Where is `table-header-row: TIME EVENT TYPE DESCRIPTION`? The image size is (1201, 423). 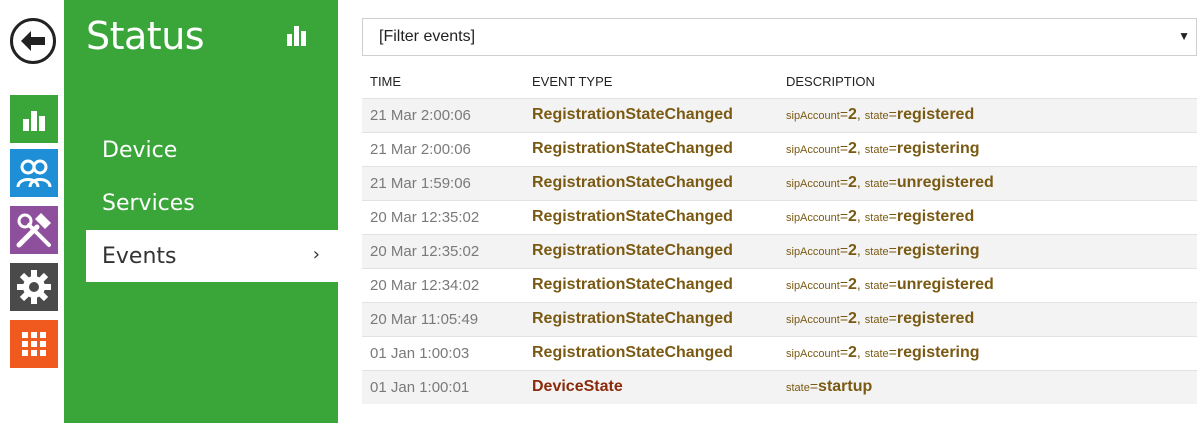
table-header-row: TIME EVENT TYPE DESCRIPTION is located at coordinates (779, 82).